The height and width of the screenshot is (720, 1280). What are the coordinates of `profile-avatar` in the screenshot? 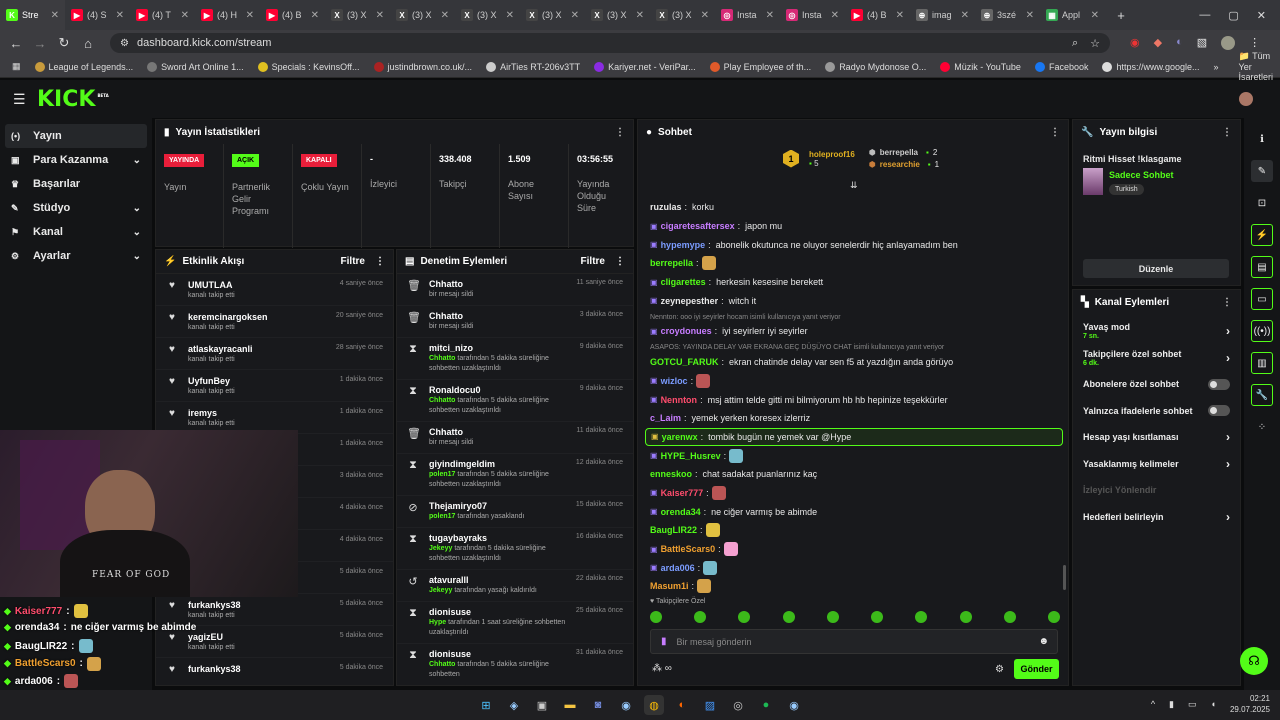 It's located at (1228, 43).